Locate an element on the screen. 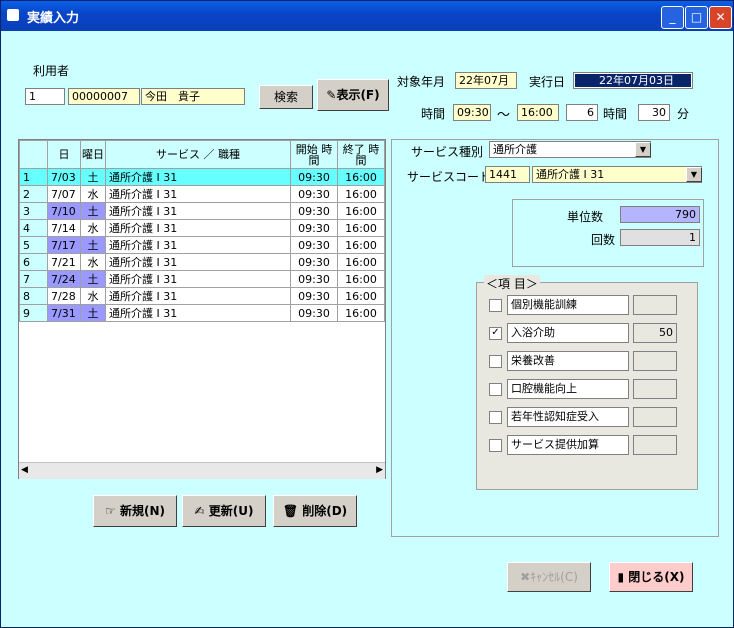 This screenshot has width=734, height=628. target-field: 22年07月 is located at coordinates (486, 80).